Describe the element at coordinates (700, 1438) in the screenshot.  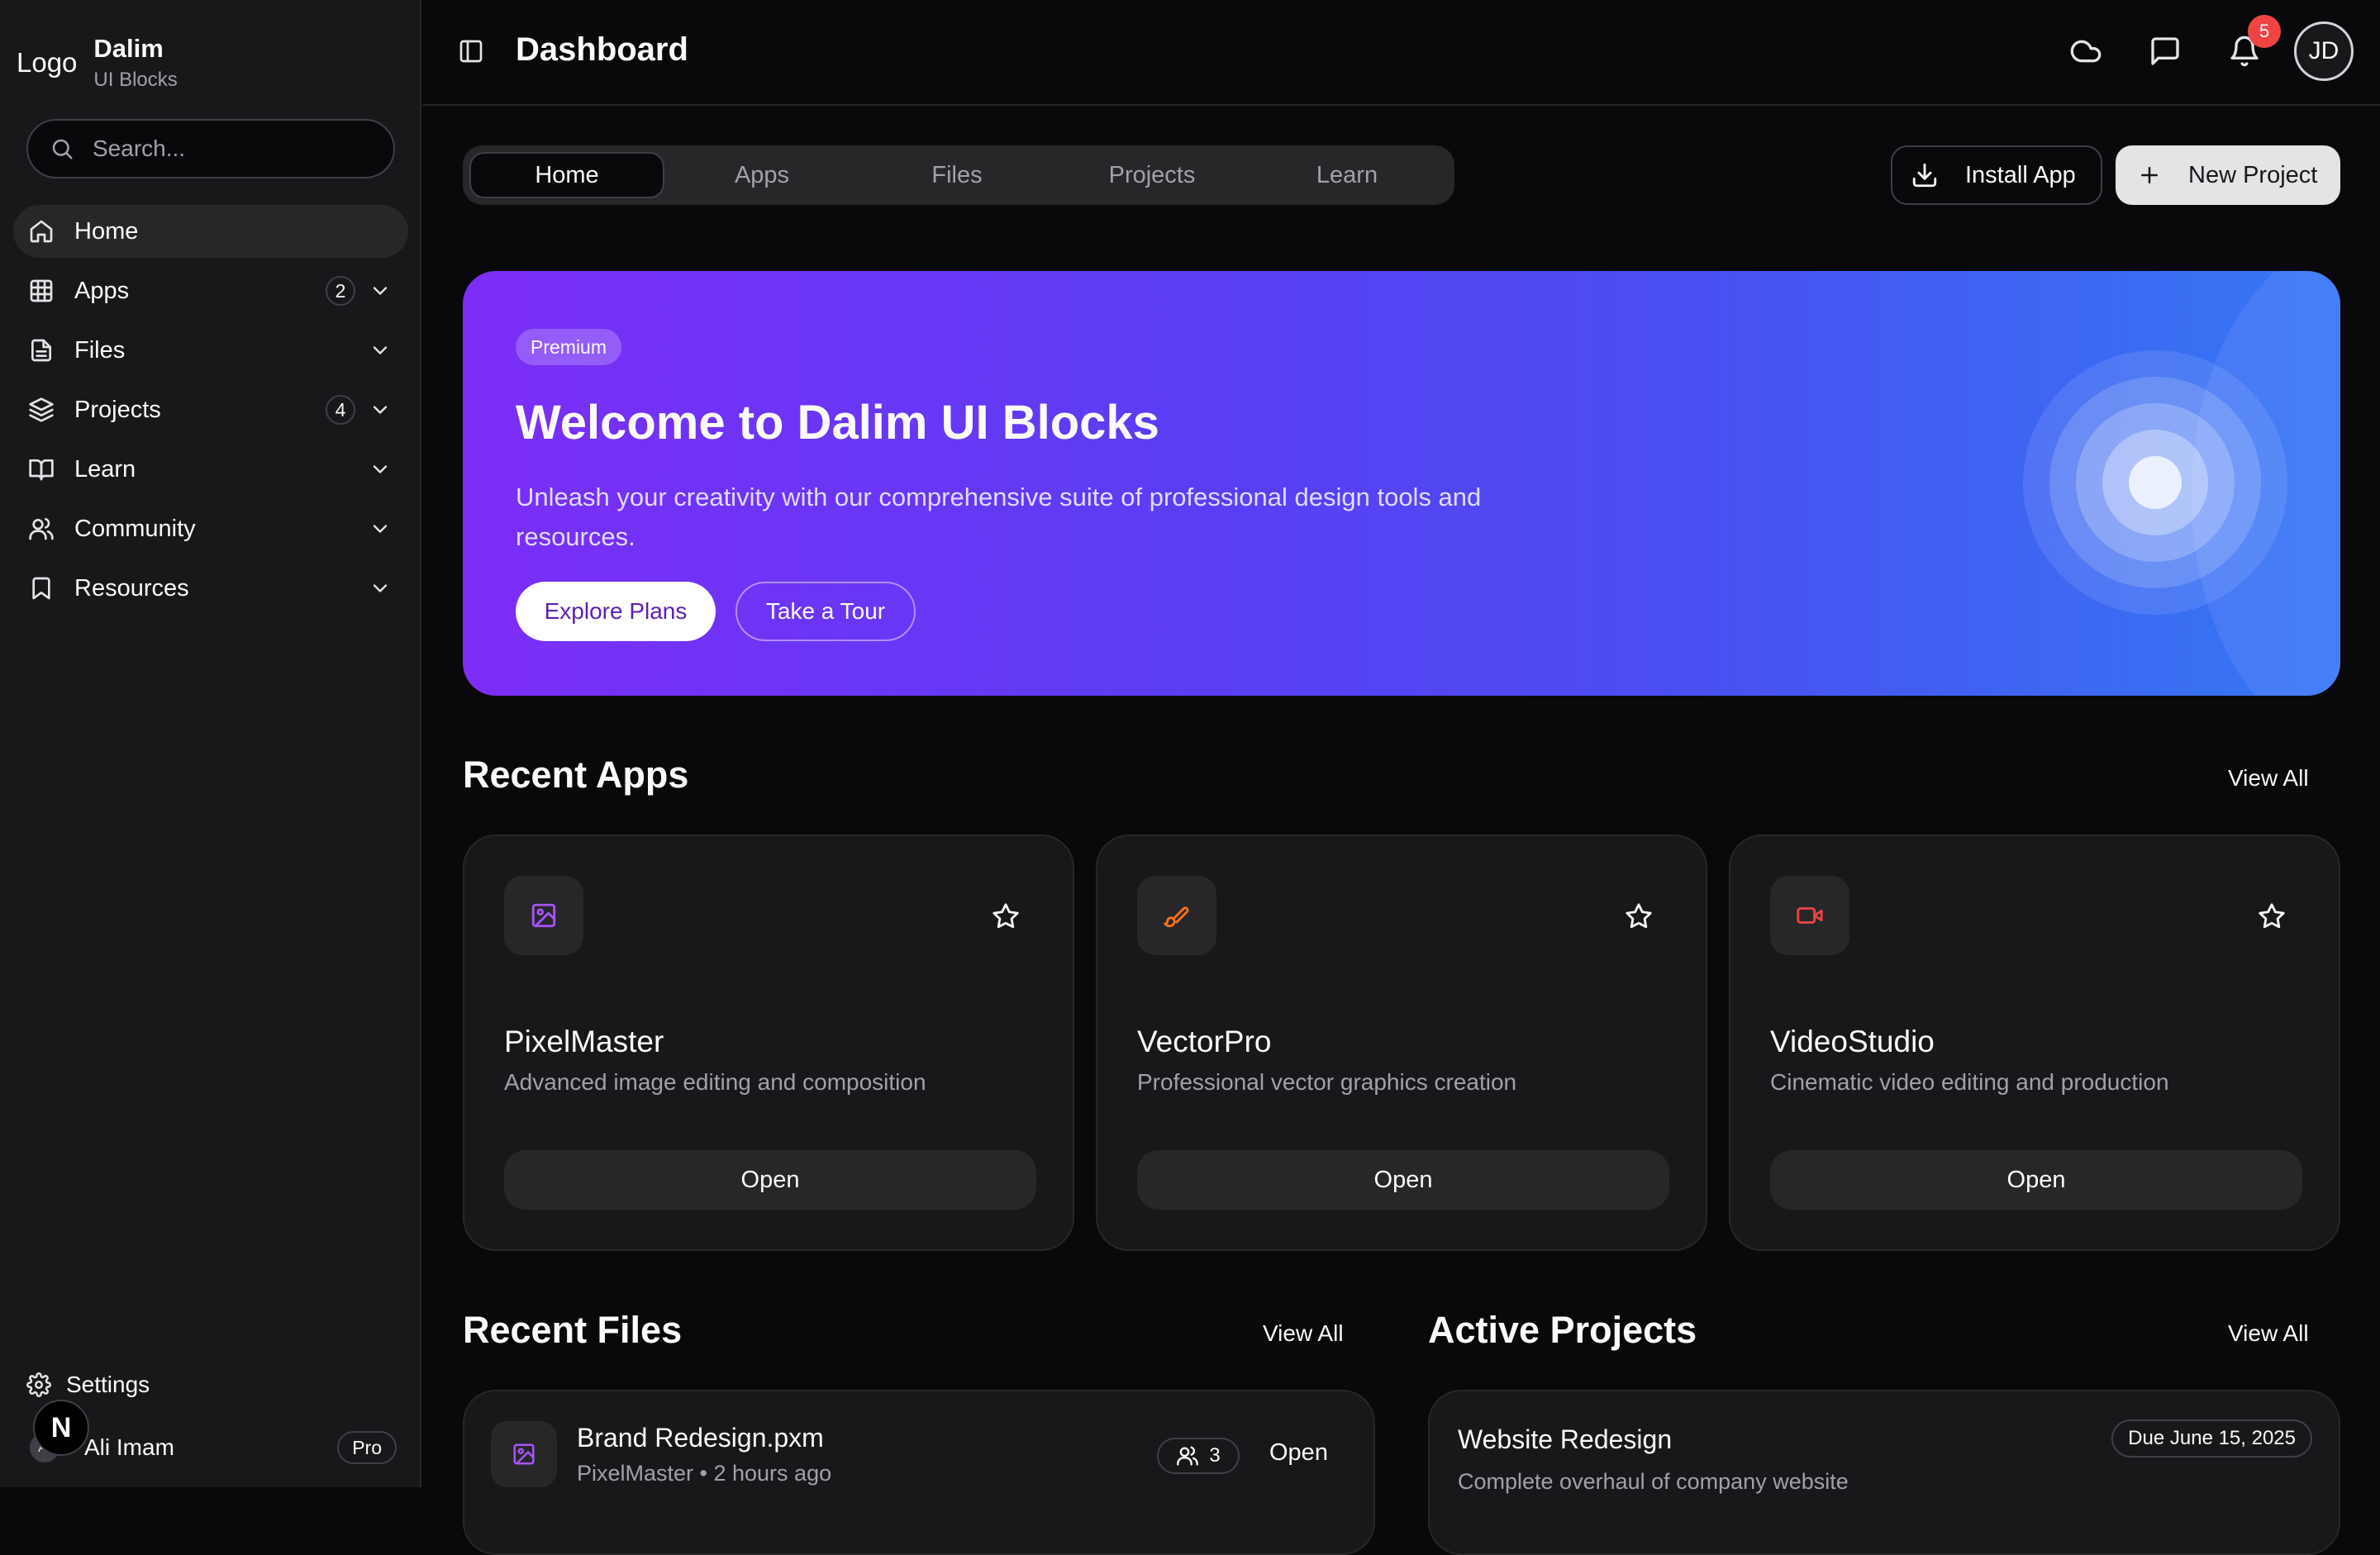
I see `file-name: Brand Redesign.pxm` at that location.